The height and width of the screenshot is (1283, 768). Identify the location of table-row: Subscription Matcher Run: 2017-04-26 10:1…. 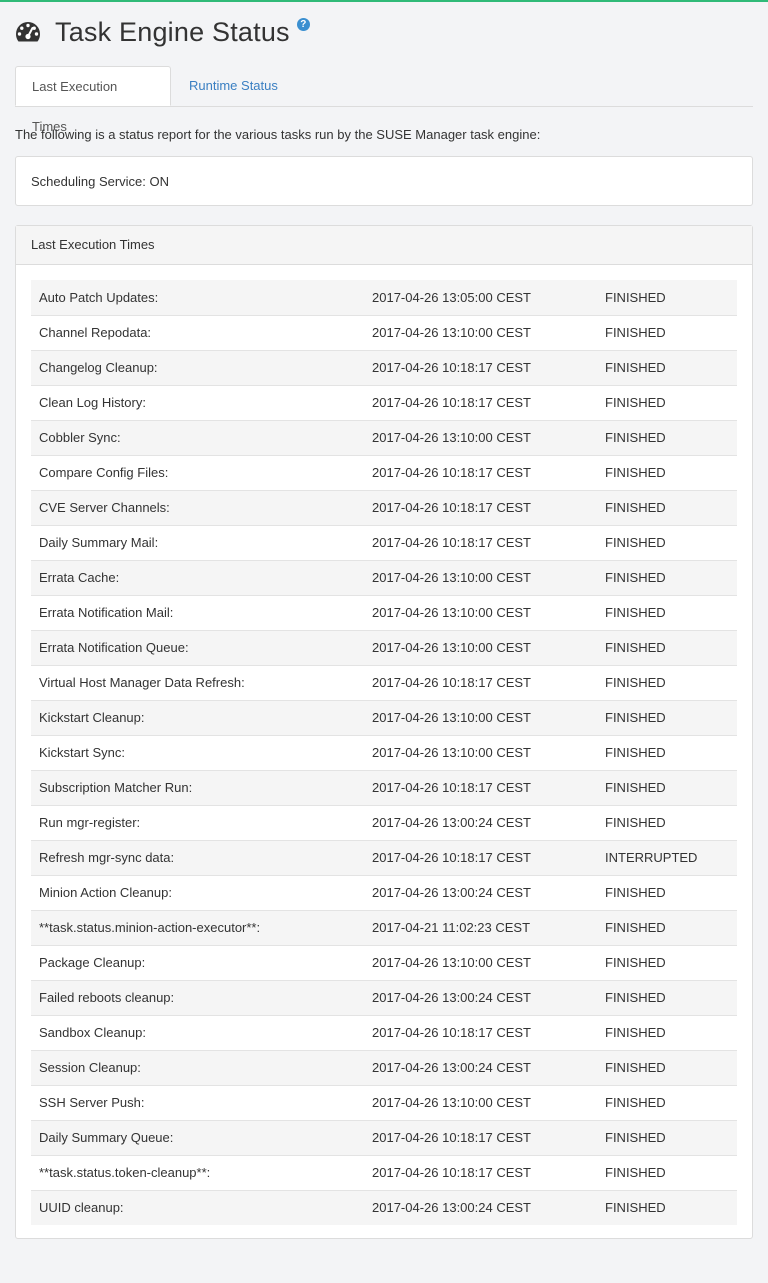
(384, 787).